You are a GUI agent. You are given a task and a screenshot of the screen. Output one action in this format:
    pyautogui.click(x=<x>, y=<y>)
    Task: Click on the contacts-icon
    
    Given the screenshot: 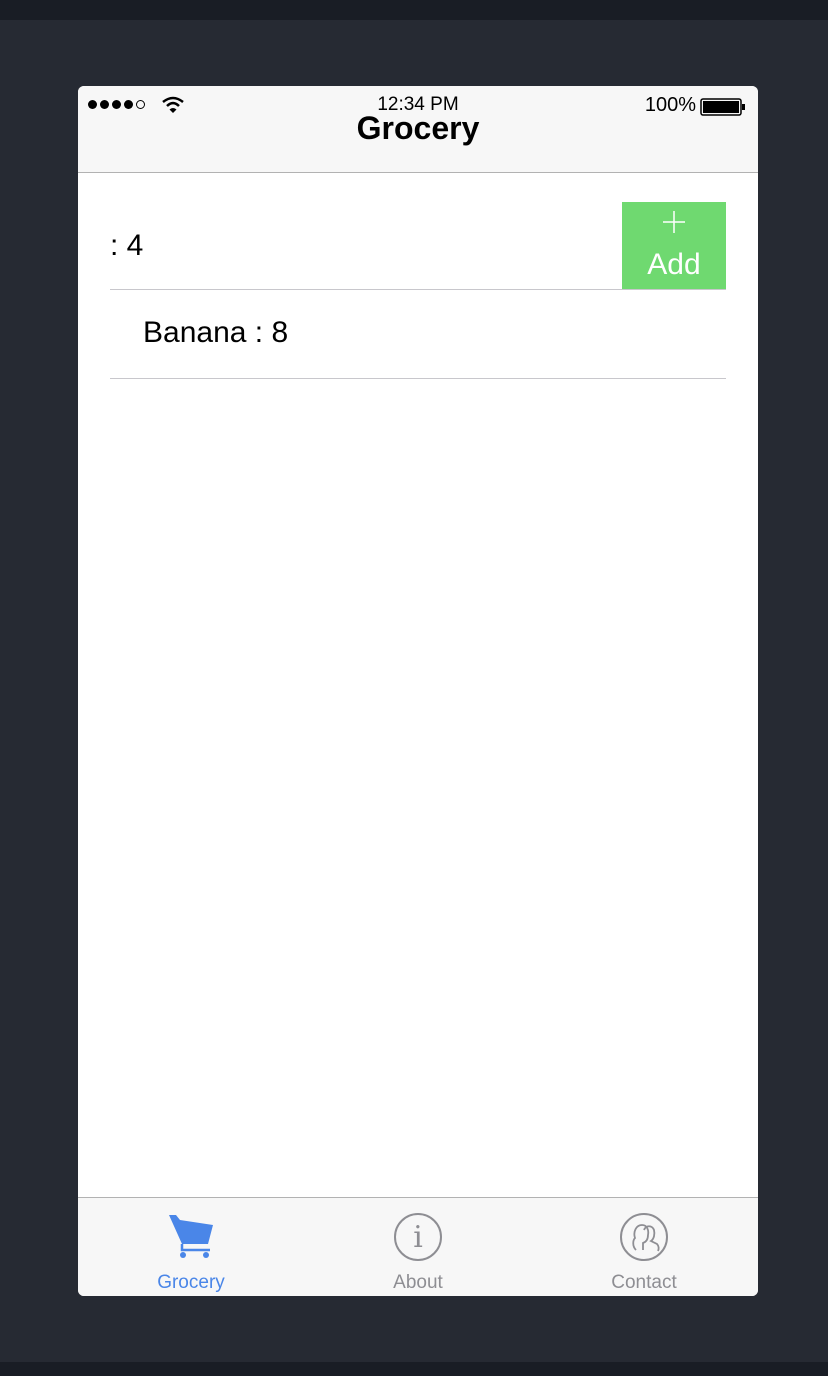 What is the action you would take?
    pyautogui.click(x=644, y=1237)
    